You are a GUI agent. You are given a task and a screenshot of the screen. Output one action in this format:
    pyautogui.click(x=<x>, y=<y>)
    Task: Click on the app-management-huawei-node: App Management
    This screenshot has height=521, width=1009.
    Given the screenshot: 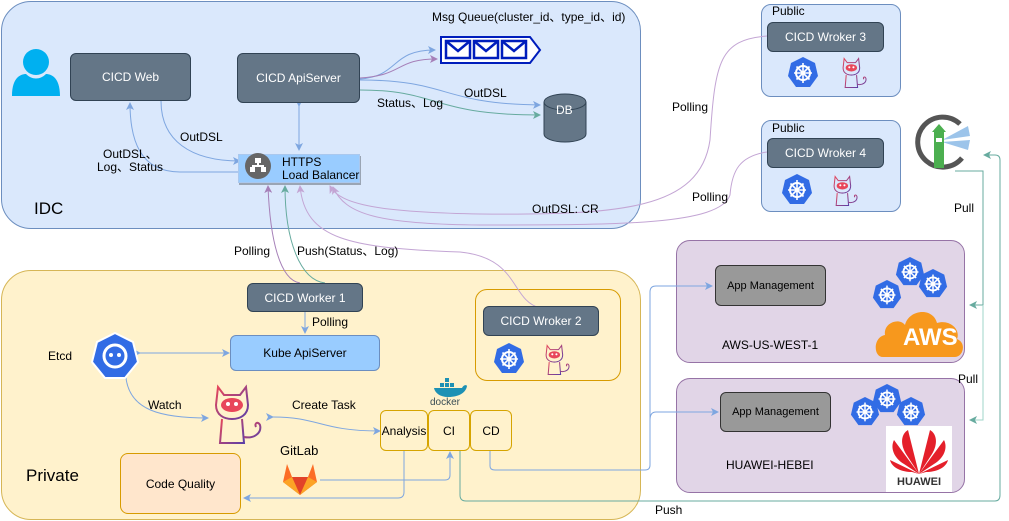 What is the action you would take?
    pyautogui.click(x=775, y=412)
    